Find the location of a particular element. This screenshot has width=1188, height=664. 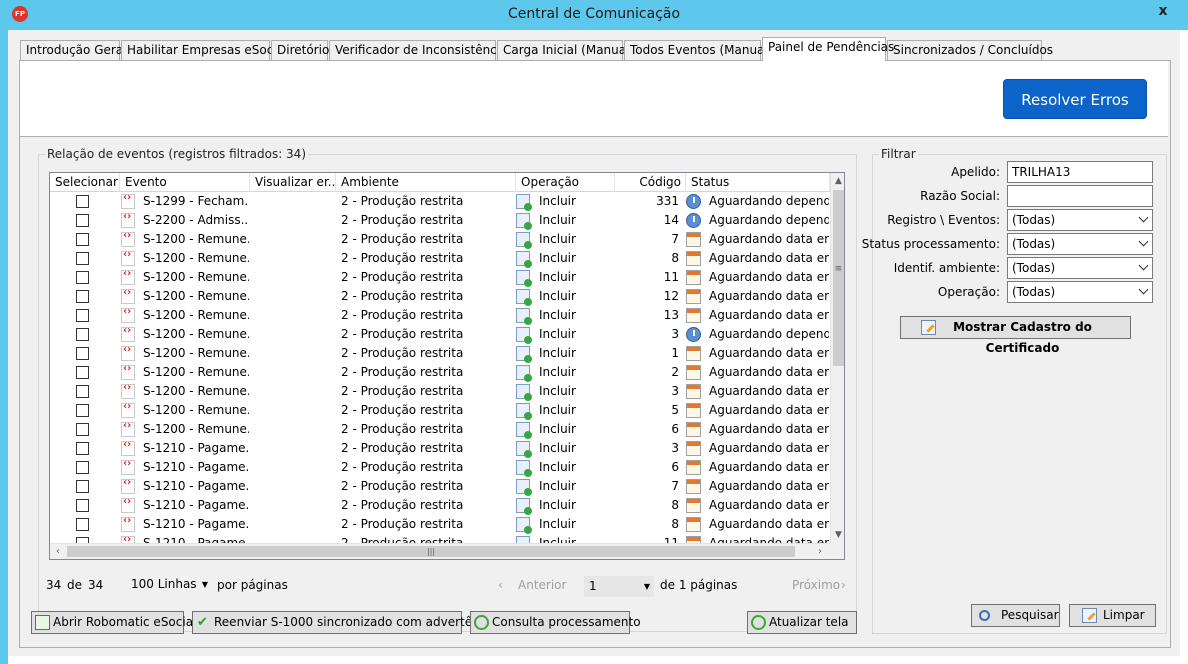

refresh-screen-button: Atualizar tela is located at coordinates (802, 622).